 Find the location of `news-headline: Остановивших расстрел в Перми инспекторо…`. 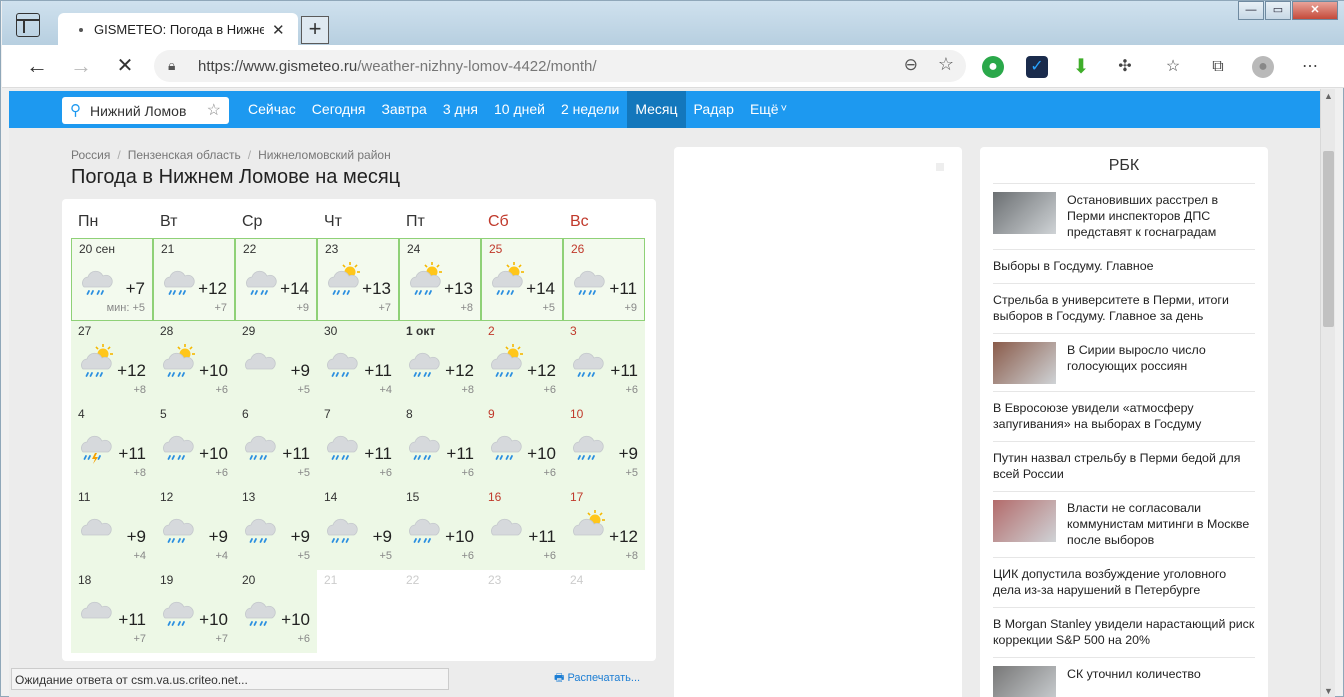

news-headline: Остановивших расстрел в Перми инспекторо… is located at coordinates (1161, 216).